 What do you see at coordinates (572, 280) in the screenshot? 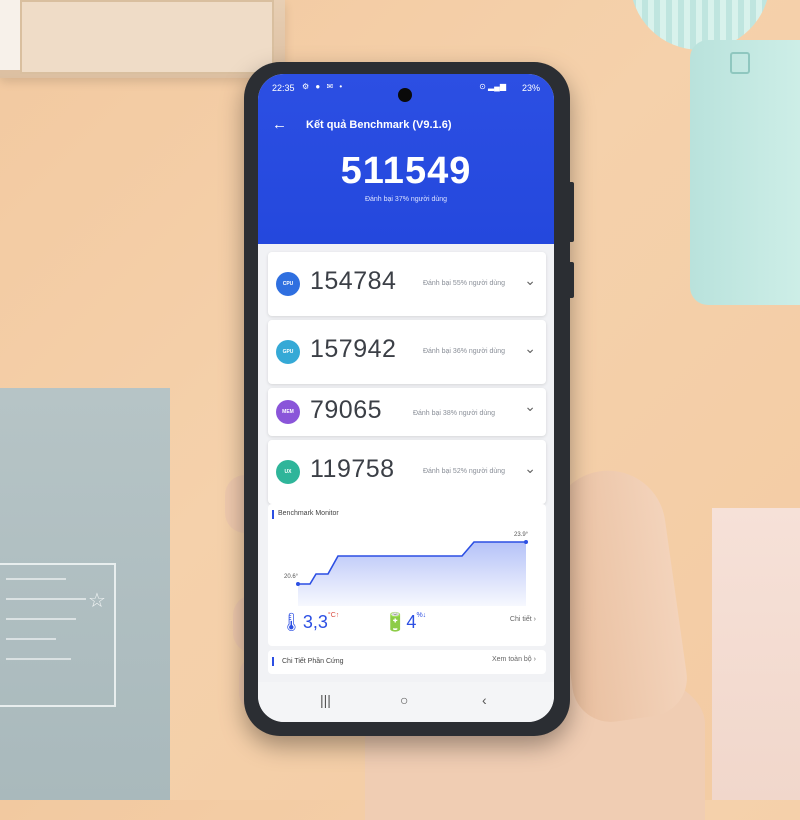
I see `power-button` at bounding box center [572, 280].